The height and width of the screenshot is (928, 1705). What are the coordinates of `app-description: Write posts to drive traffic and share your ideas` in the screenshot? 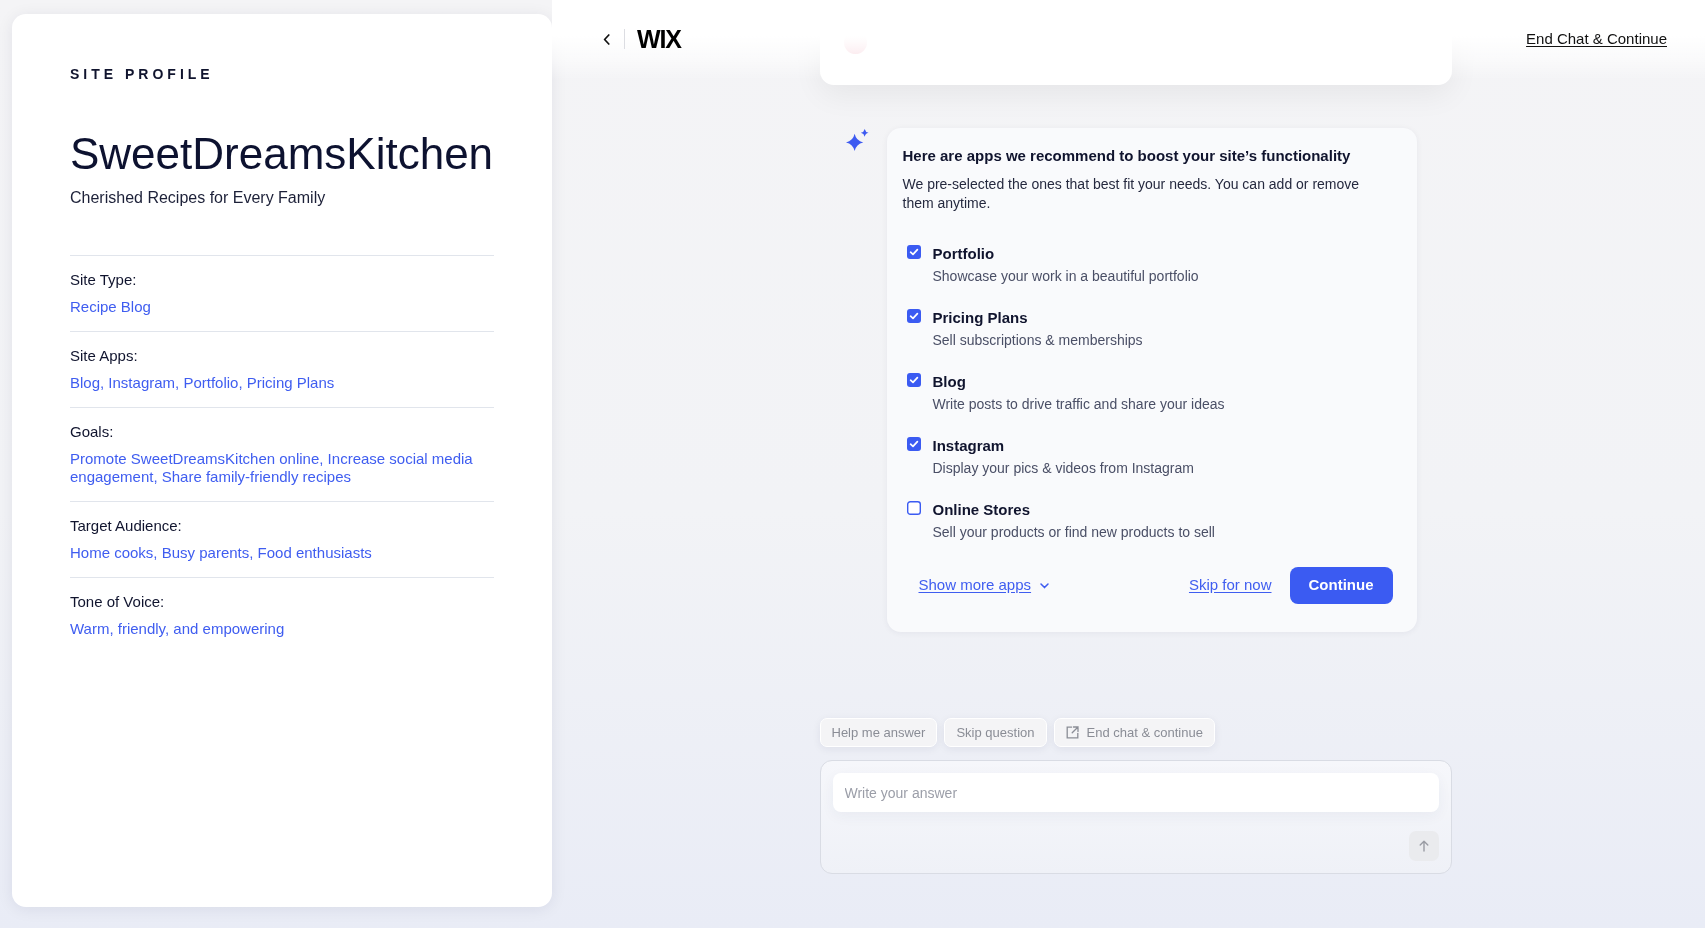 It's located at (1078, 404).